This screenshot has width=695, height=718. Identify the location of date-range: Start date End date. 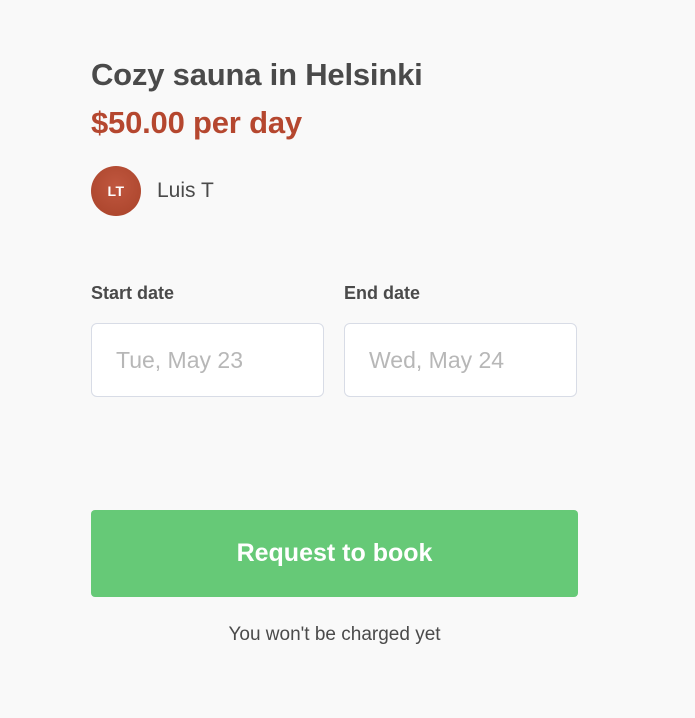
(334, 339).